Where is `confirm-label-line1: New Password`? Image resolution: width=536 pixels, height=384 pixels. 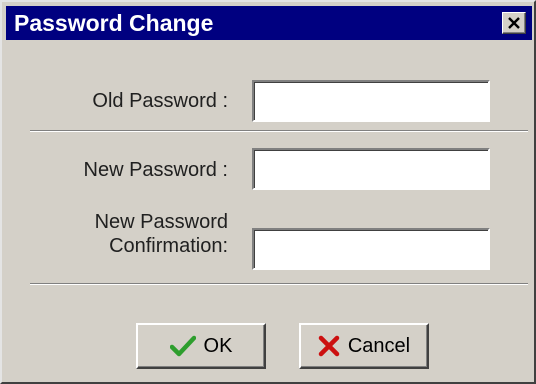 confirm-label-line1: New Password is located at coordinates (161, 222).